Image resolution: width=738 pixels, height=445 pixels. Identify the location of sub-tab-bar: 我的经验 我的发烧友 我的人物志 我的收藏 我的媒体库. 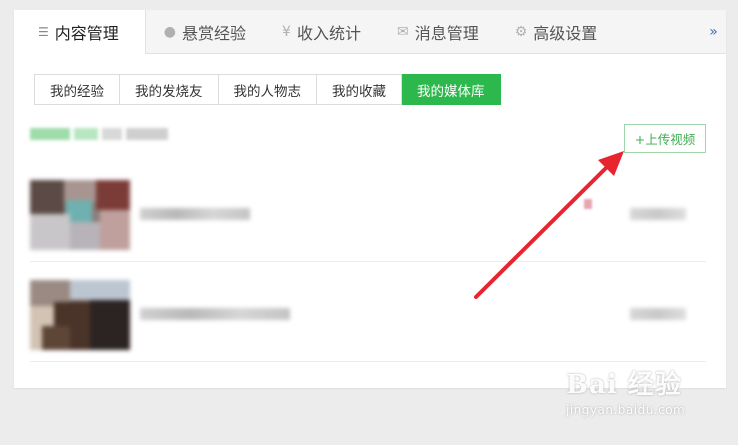
(267, 89).